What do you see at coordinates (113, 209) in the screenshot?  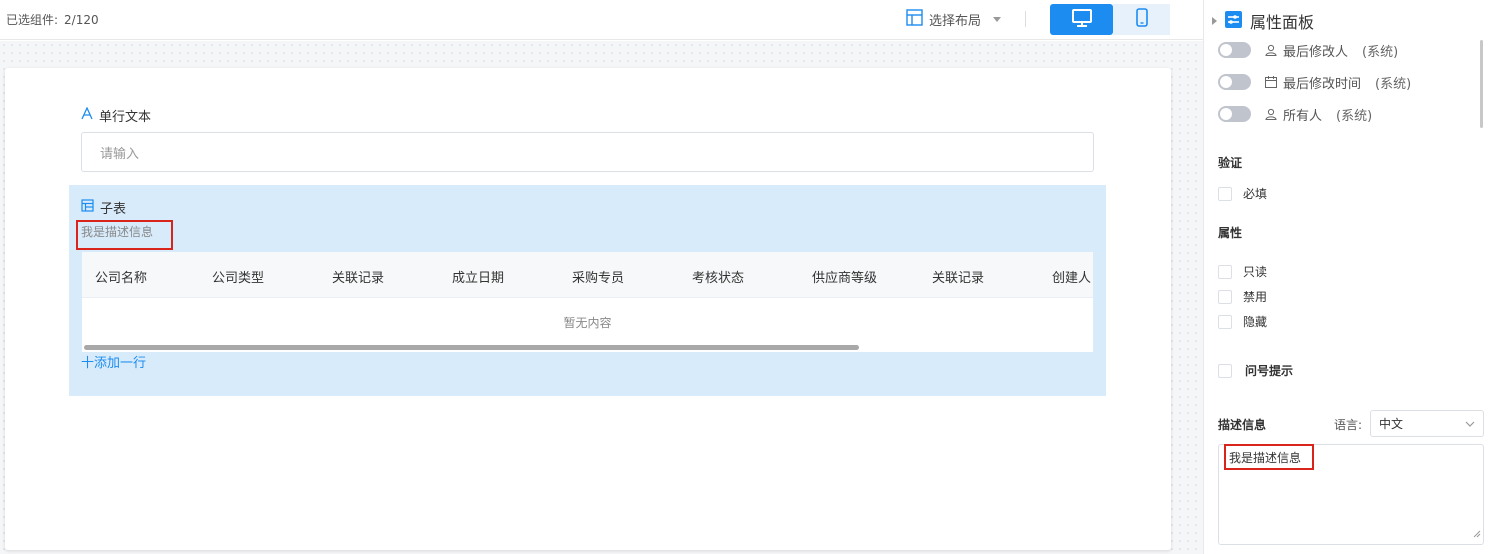 I see `subtable-label-text: 子表` at bounding box center [113, 209].